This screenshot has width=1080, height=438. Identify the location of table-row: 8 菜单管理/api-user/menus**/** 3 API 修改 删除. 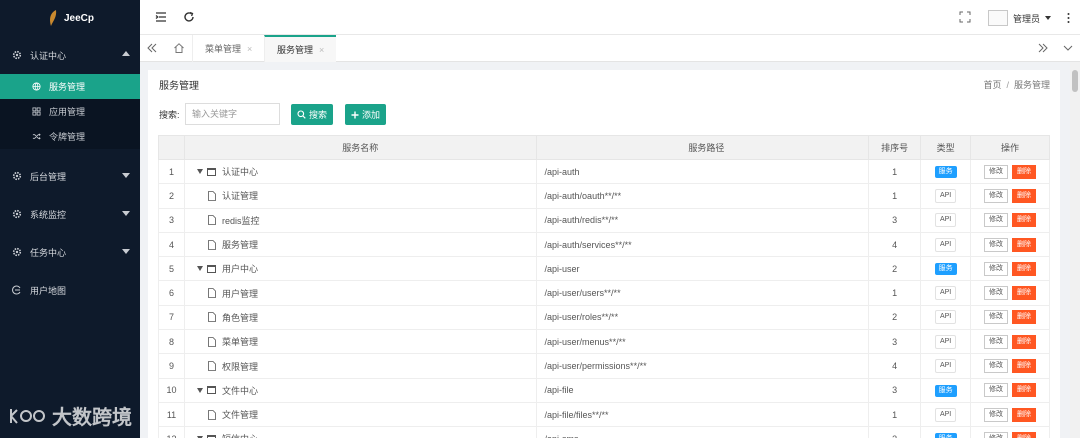
(604, 342).